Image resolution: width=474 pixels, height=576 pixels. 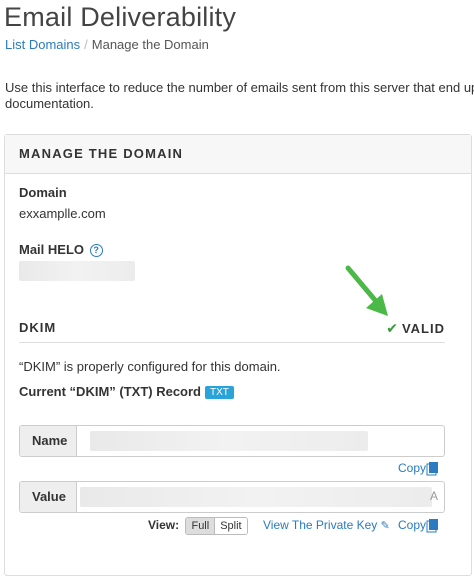 I want to click on view-private-key-link: View The Private Key ✎, so click(x=326, y=525).